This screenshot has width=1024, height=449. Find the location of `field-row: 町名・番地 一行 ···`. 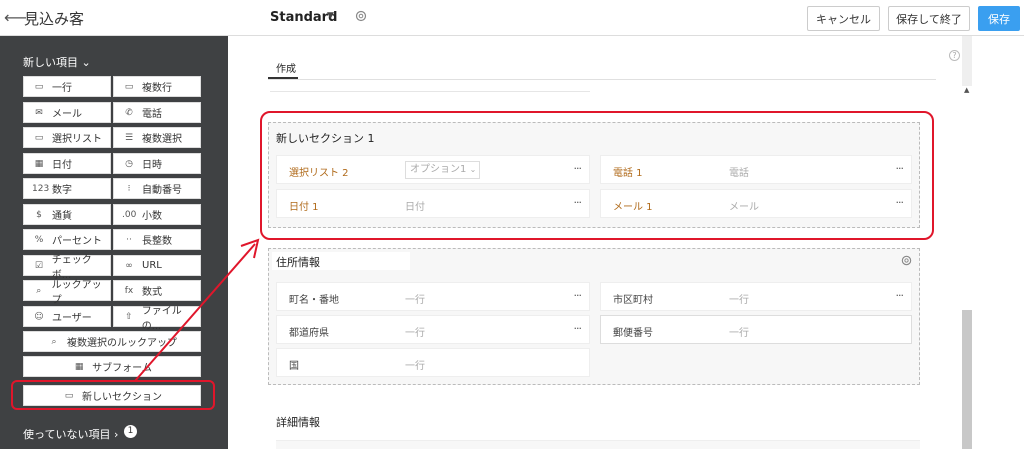

field-row: 町名・番地 一行 ··· is located at coordinates (433, 296).